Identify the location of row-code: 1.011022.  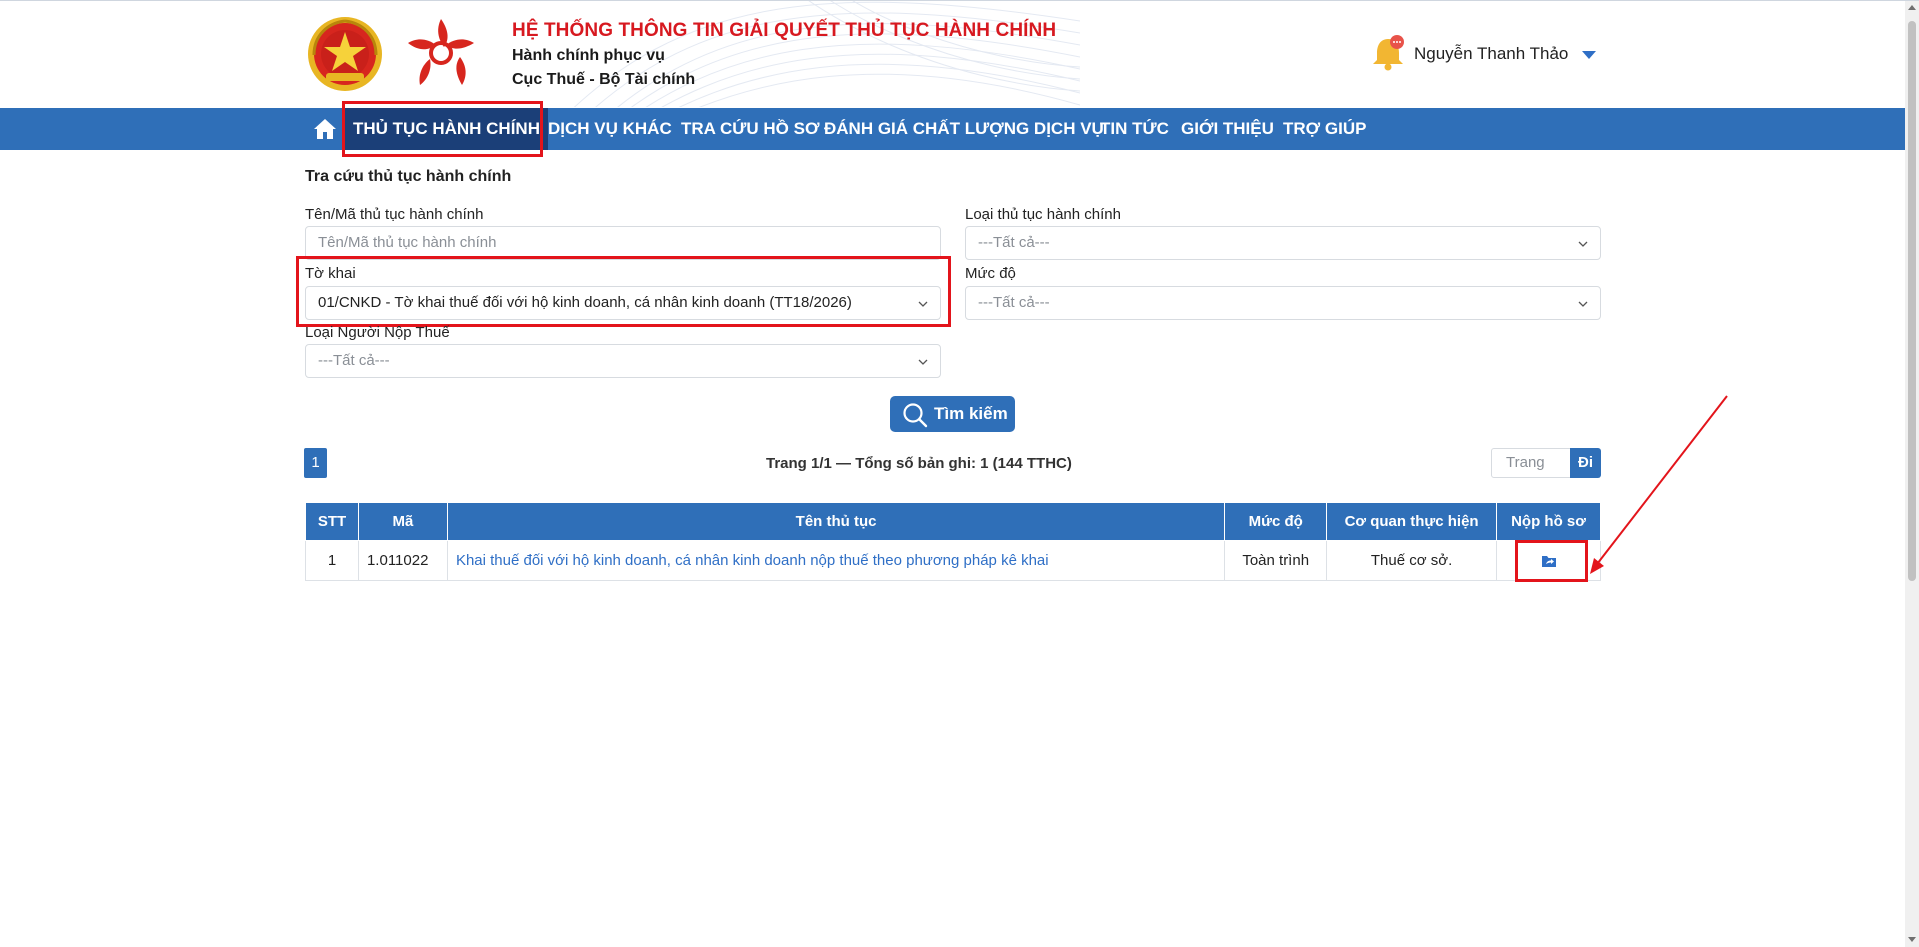
(402, 560).